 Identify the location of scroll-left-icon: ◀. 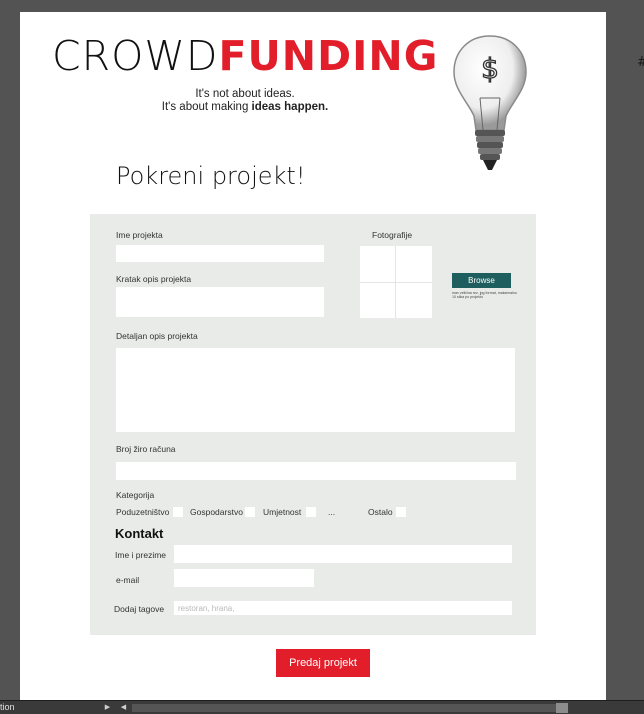
(123, 707).